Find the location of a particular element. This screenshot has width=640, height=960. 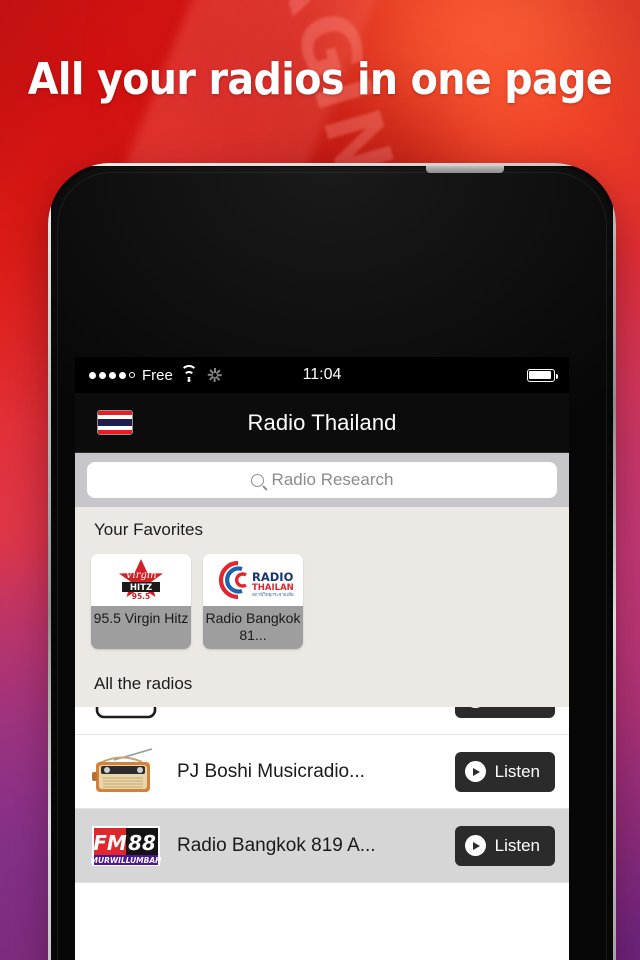

search-placeholder: Radio Research is located at coordinates (332, 479).